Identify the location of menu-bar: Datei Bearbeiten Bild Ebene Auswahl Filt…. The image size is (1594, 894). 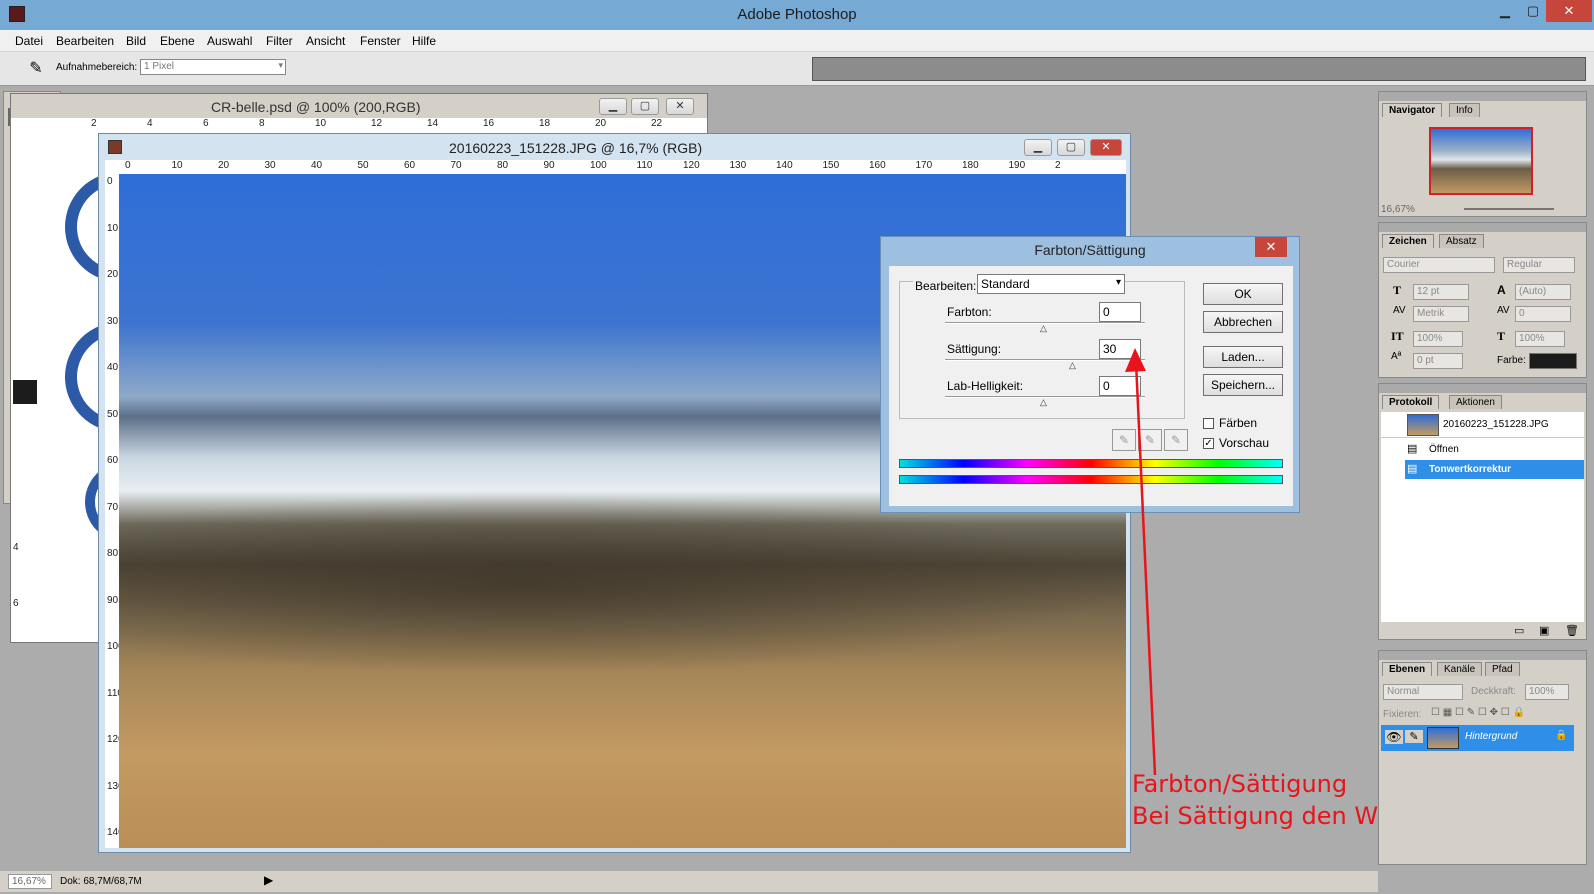
(797, 41).